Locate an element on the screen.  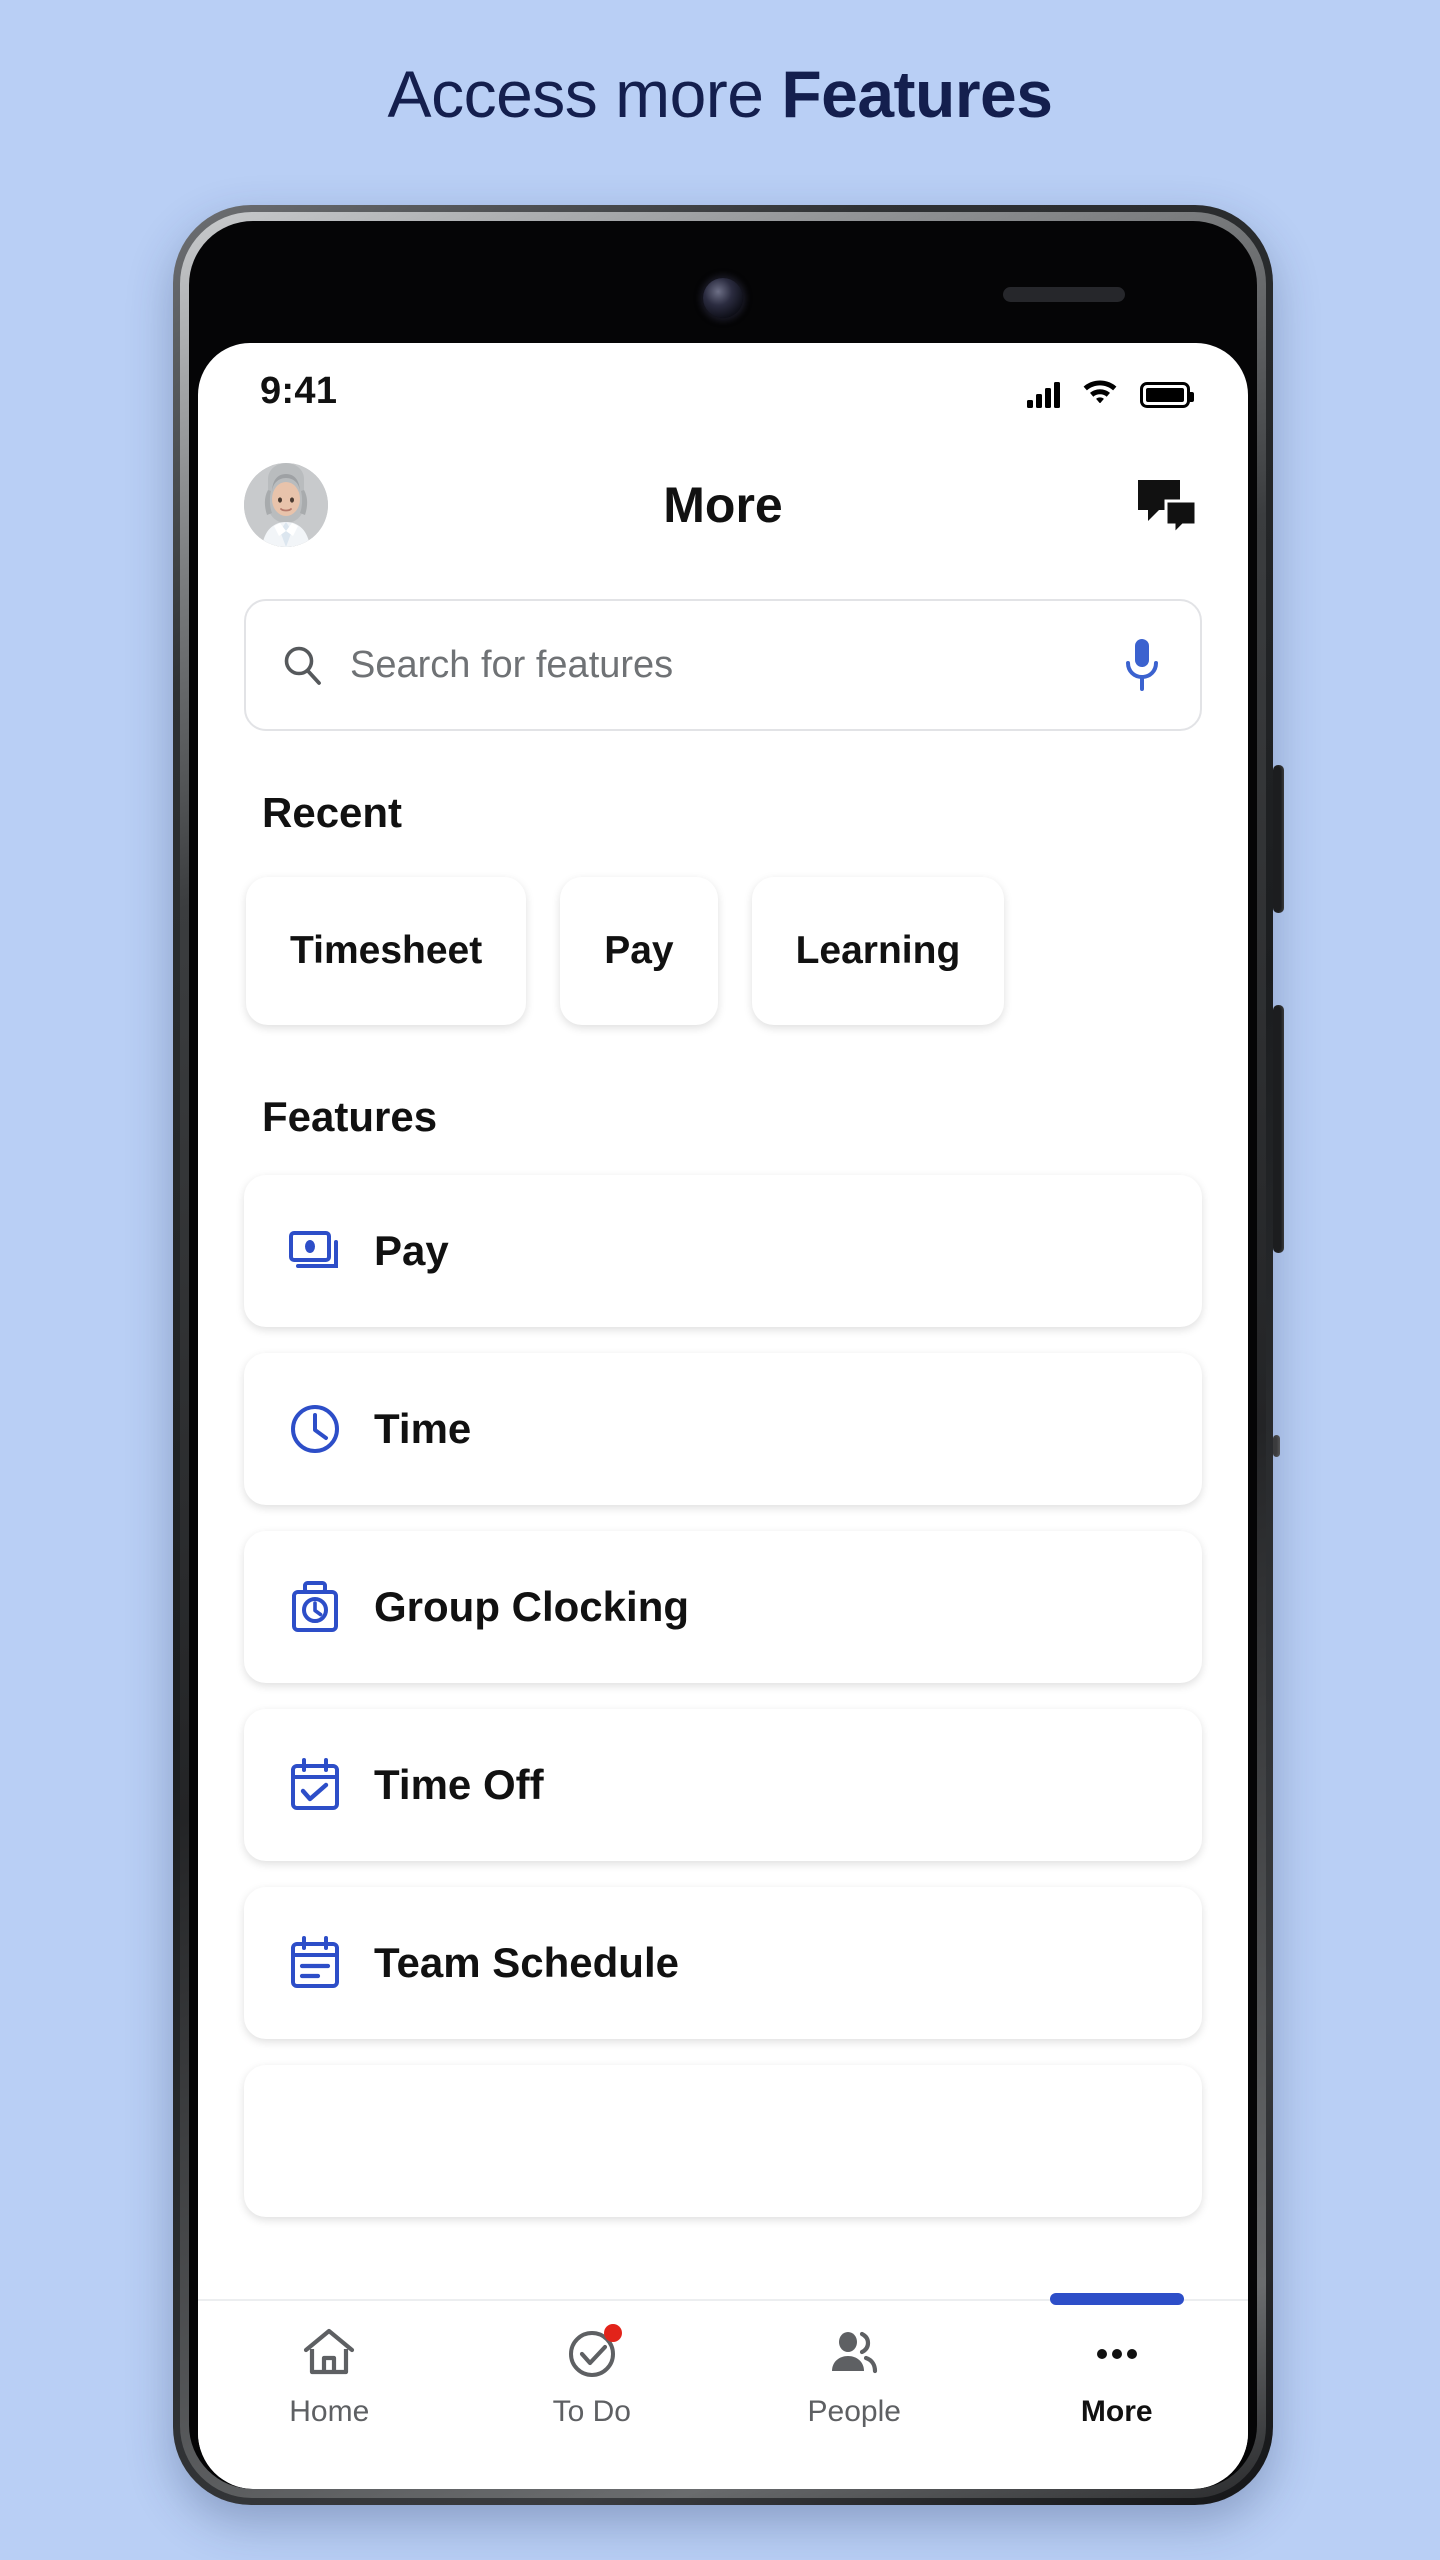
calendar-list-icon is located at coordinates (315, 1963).